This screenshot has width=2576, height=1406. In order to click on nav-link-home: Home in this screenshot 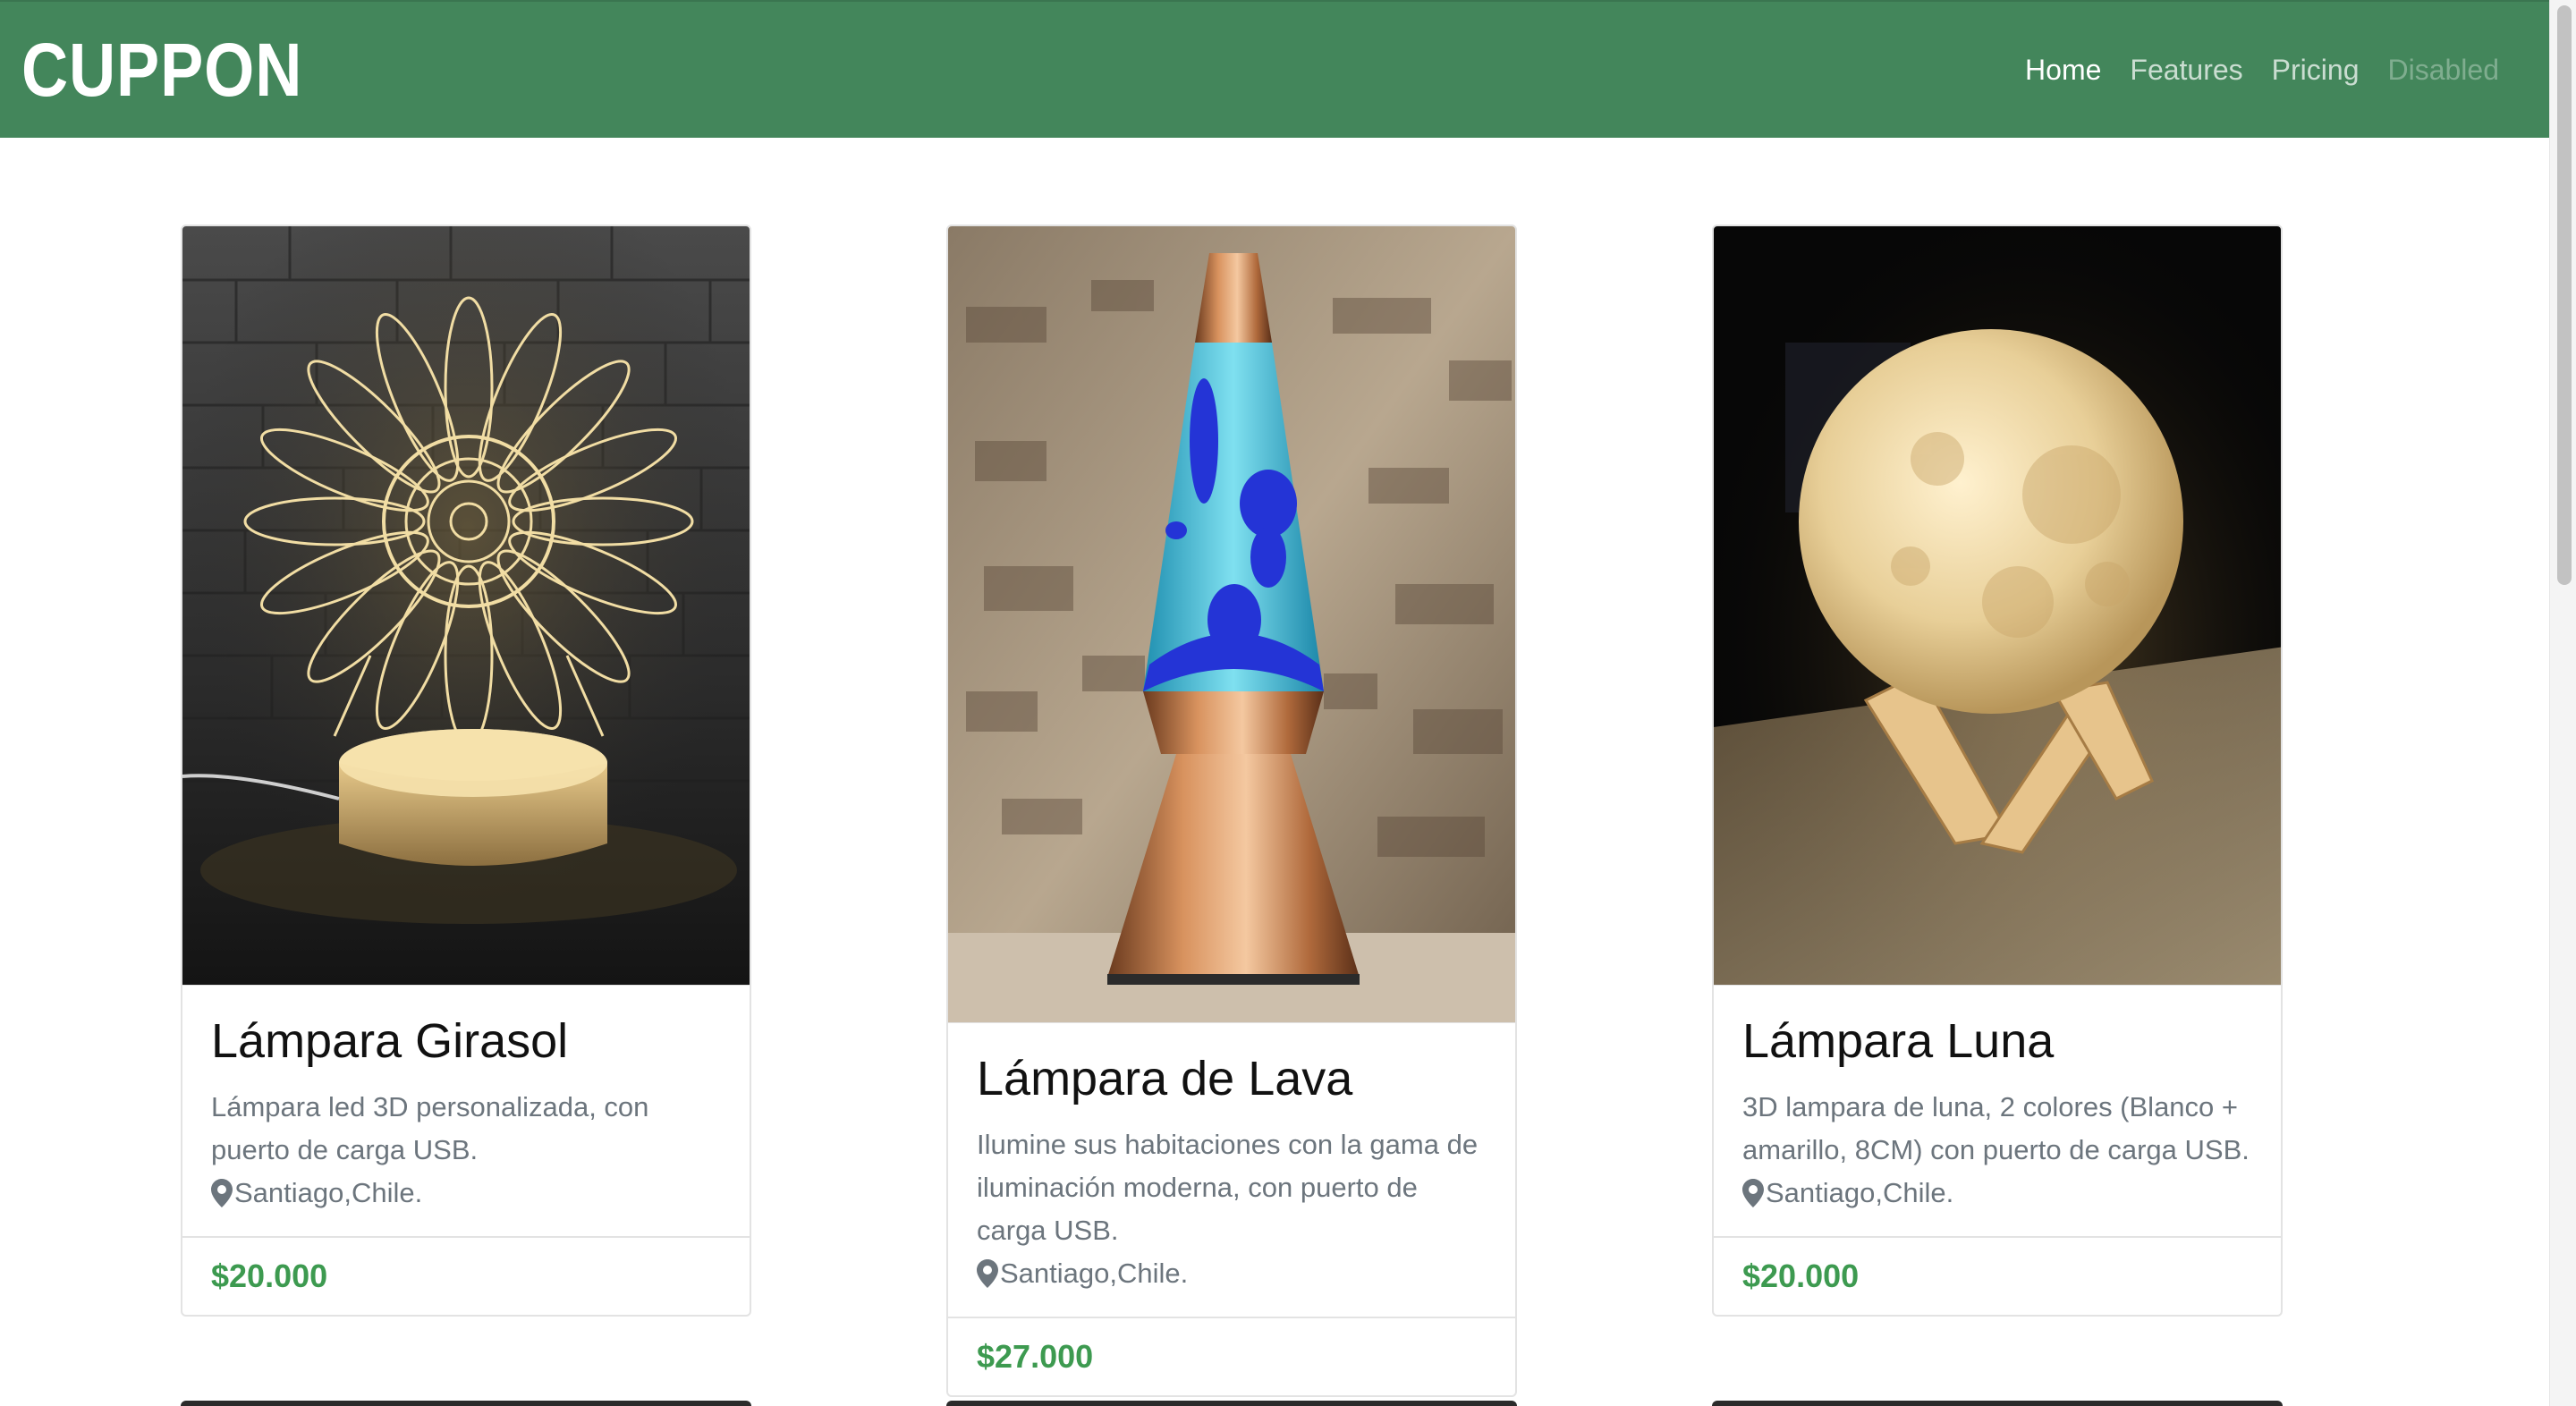, I will do `click(2063, 70)`.